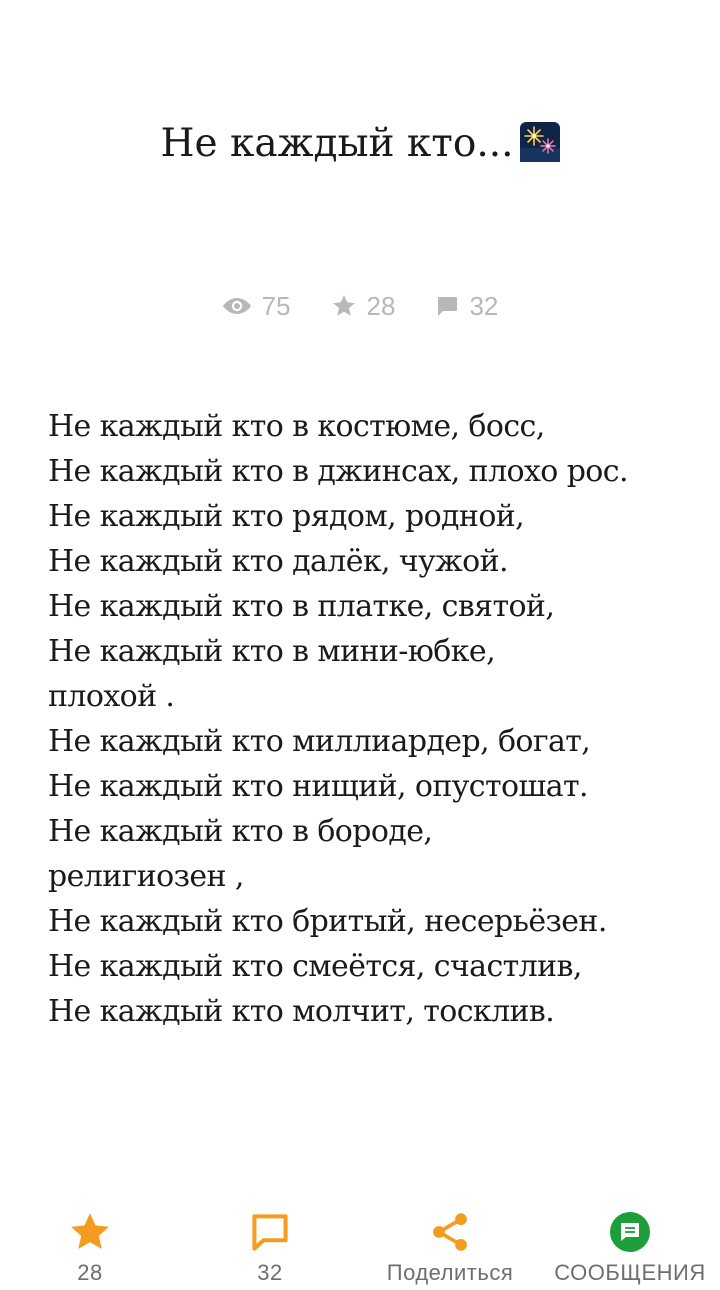  Describe the element at coordinates (539, 142) in the screenshot. I see `sparkler-night-icon` at that location.